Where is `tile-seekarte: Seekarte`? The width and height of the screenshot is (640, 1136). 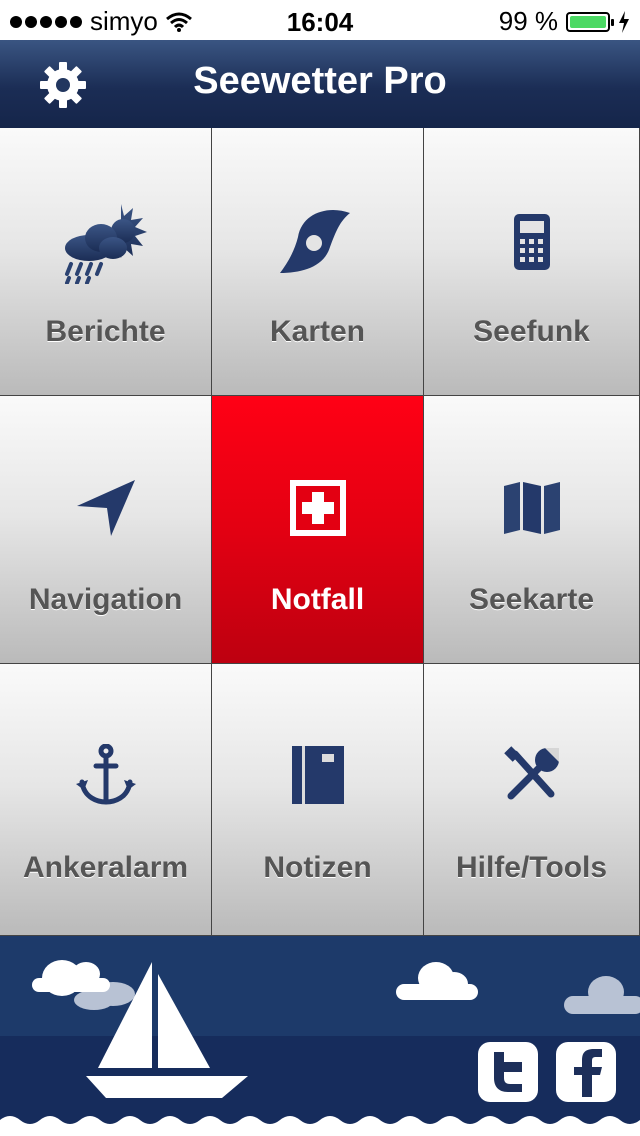 tile-seekarte: Seekarte is located at coordinates (532, 530).